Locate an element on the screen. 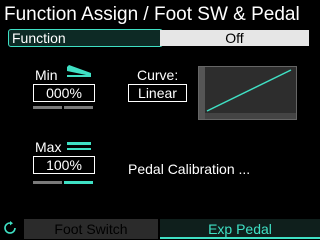 Image resolution: width=320 pixels, height=240 pixels. page-title: Function Assign / Foot SW & Pedal is located at coordinates (152, 14).